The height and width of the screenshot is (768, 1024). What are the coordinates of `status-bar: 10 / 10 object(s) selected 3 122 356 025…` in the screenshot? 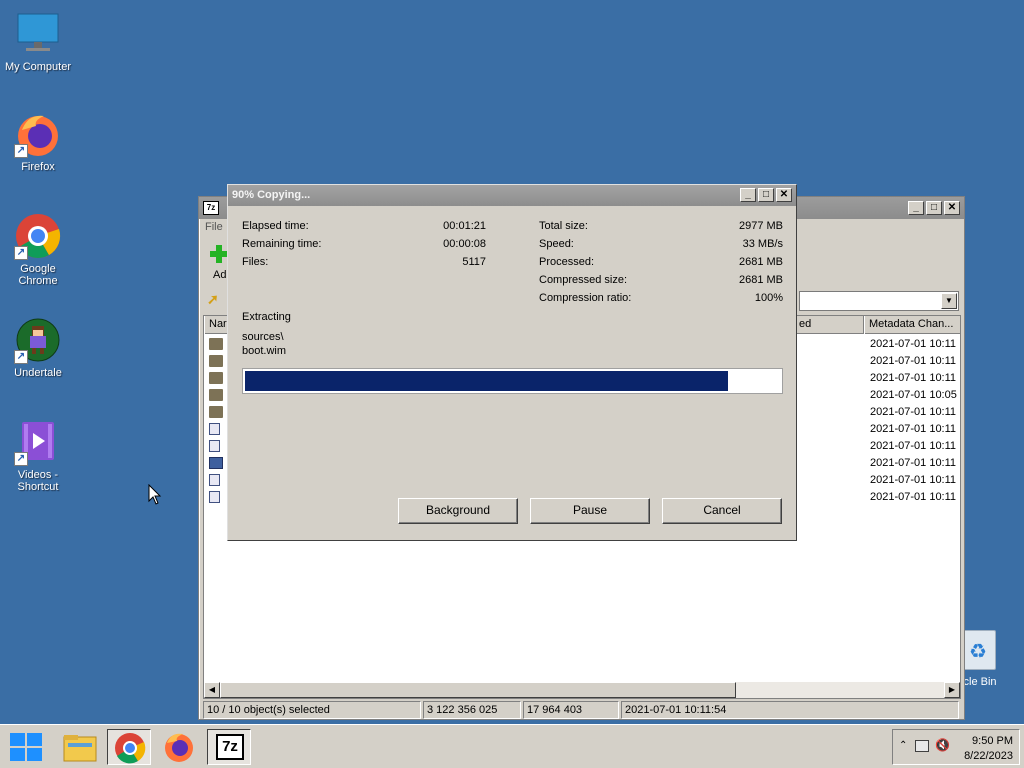 It's located at (581, 710).